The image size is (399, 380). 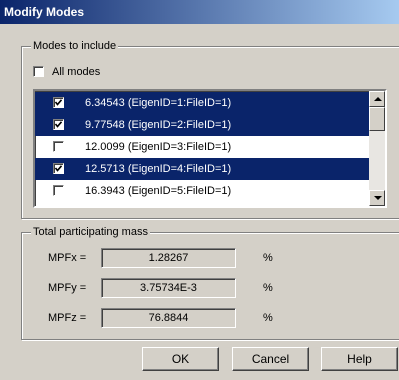 I want to click on mode-list-item: 12.0099 (EigenID=3:FileID=1), so click(x=202, y=147).